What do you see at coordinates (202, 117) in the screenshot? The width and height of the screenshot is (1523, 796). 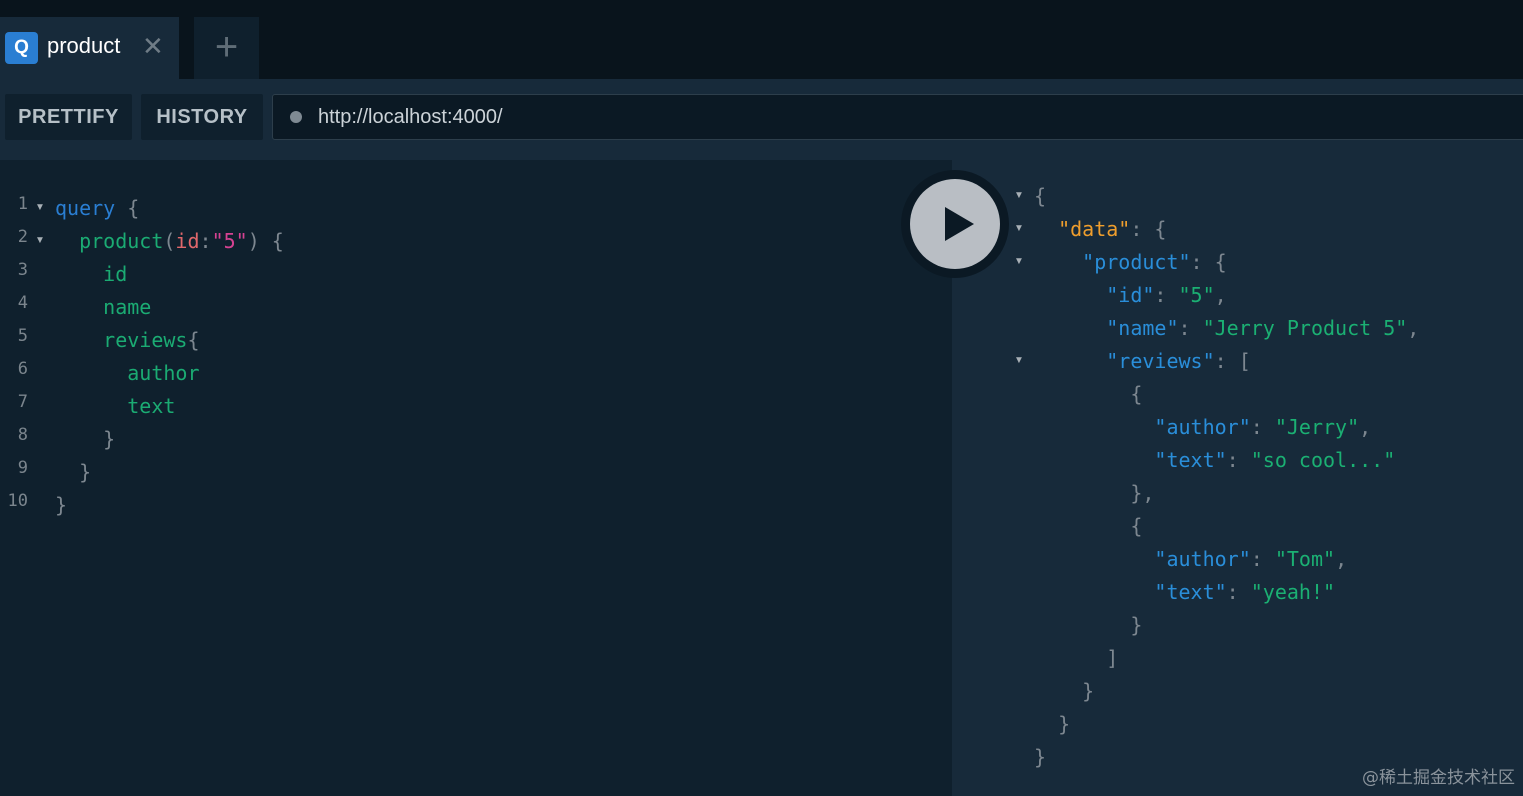 I see `history-button: HISTORY` at bounding box center [202, 117].